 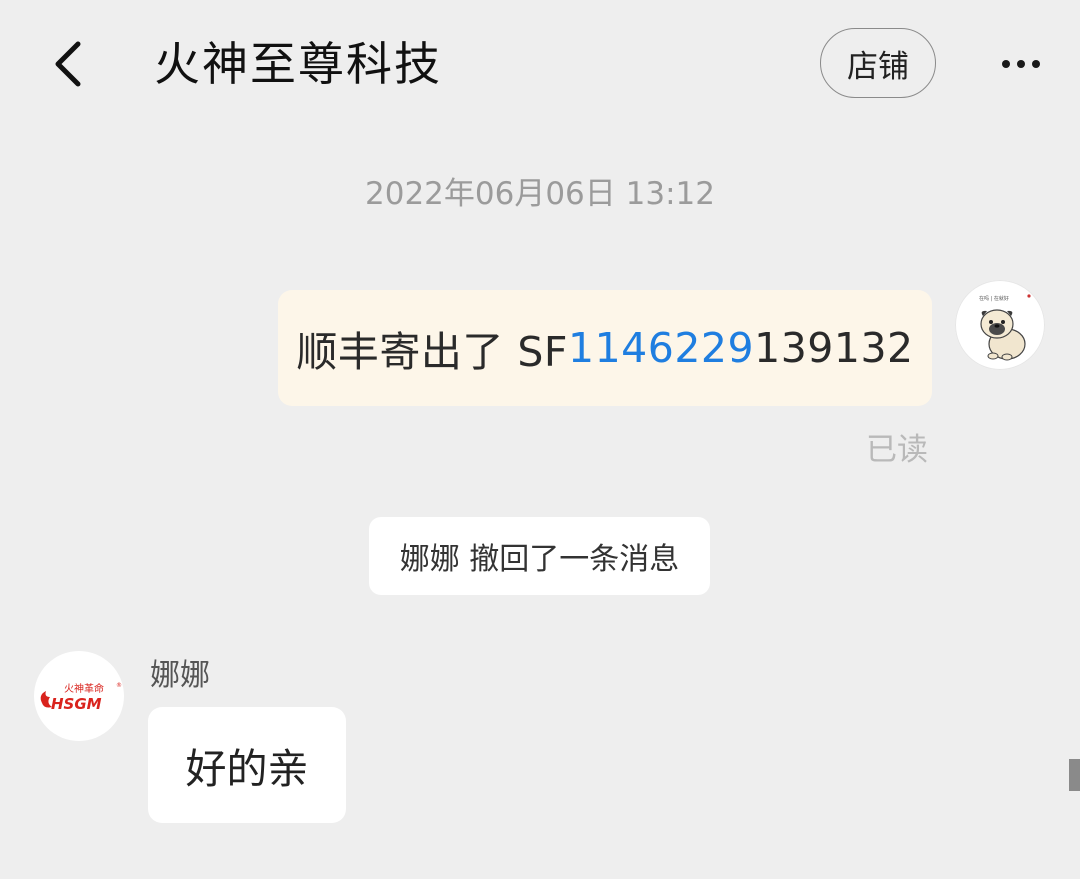 I want to click on more-options-button, so click(x=1021, y=64).